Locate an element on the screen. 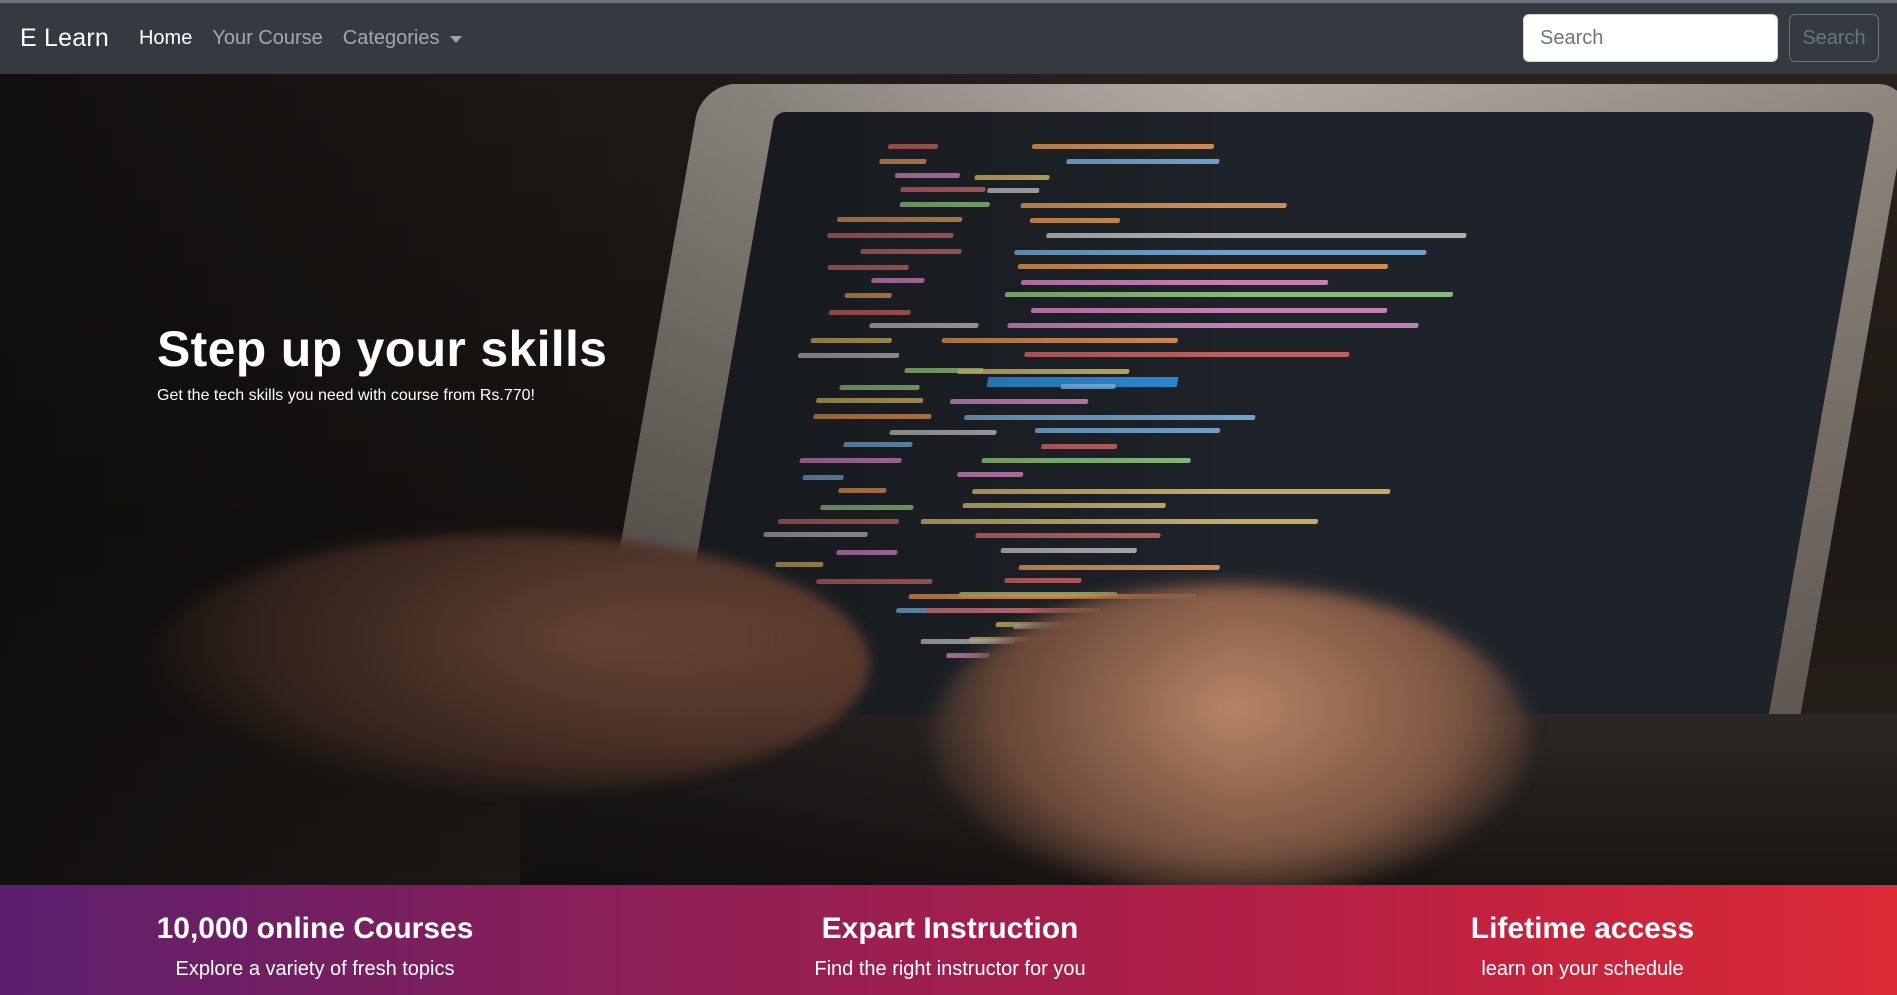 The width and height of the screenshot is (1897, 995). feature-title: 10,000 online Courses is located at coordinates (315, 928).